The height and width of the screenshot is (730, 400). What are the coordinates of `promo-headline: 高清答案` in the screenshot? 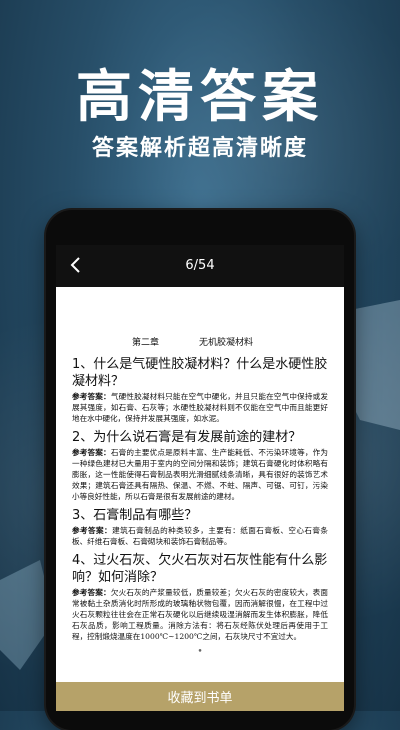 It's located at (200, 97).